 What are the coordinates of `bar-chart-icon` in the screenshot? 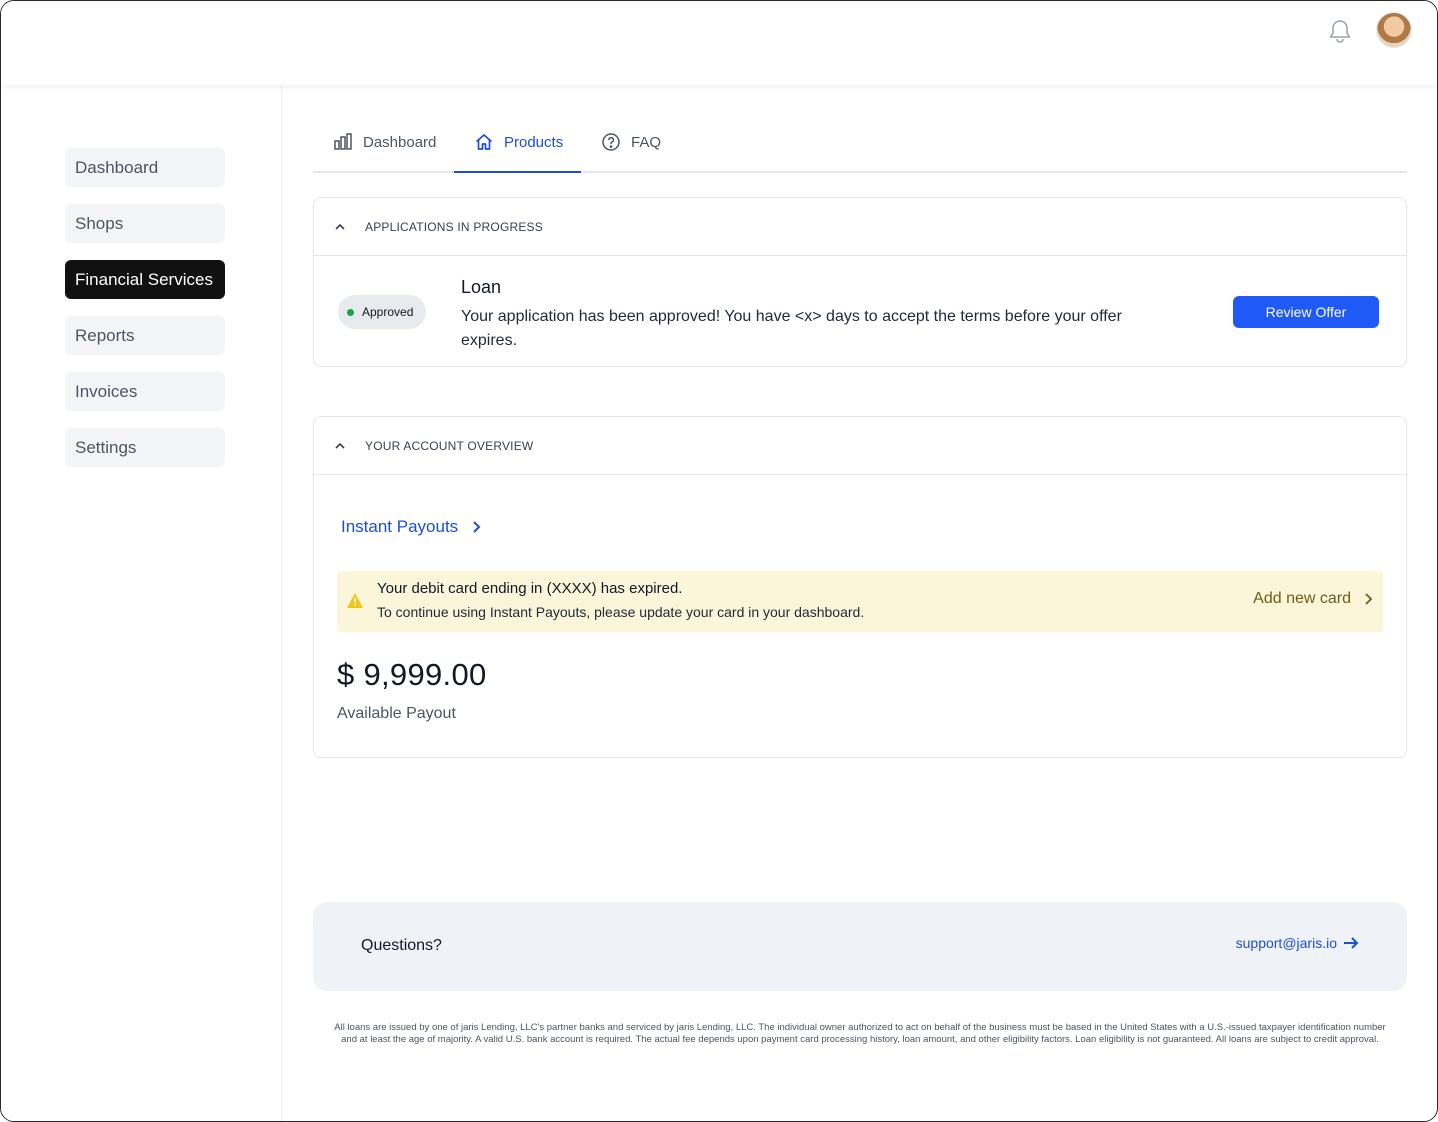 It's located at (343, 141).